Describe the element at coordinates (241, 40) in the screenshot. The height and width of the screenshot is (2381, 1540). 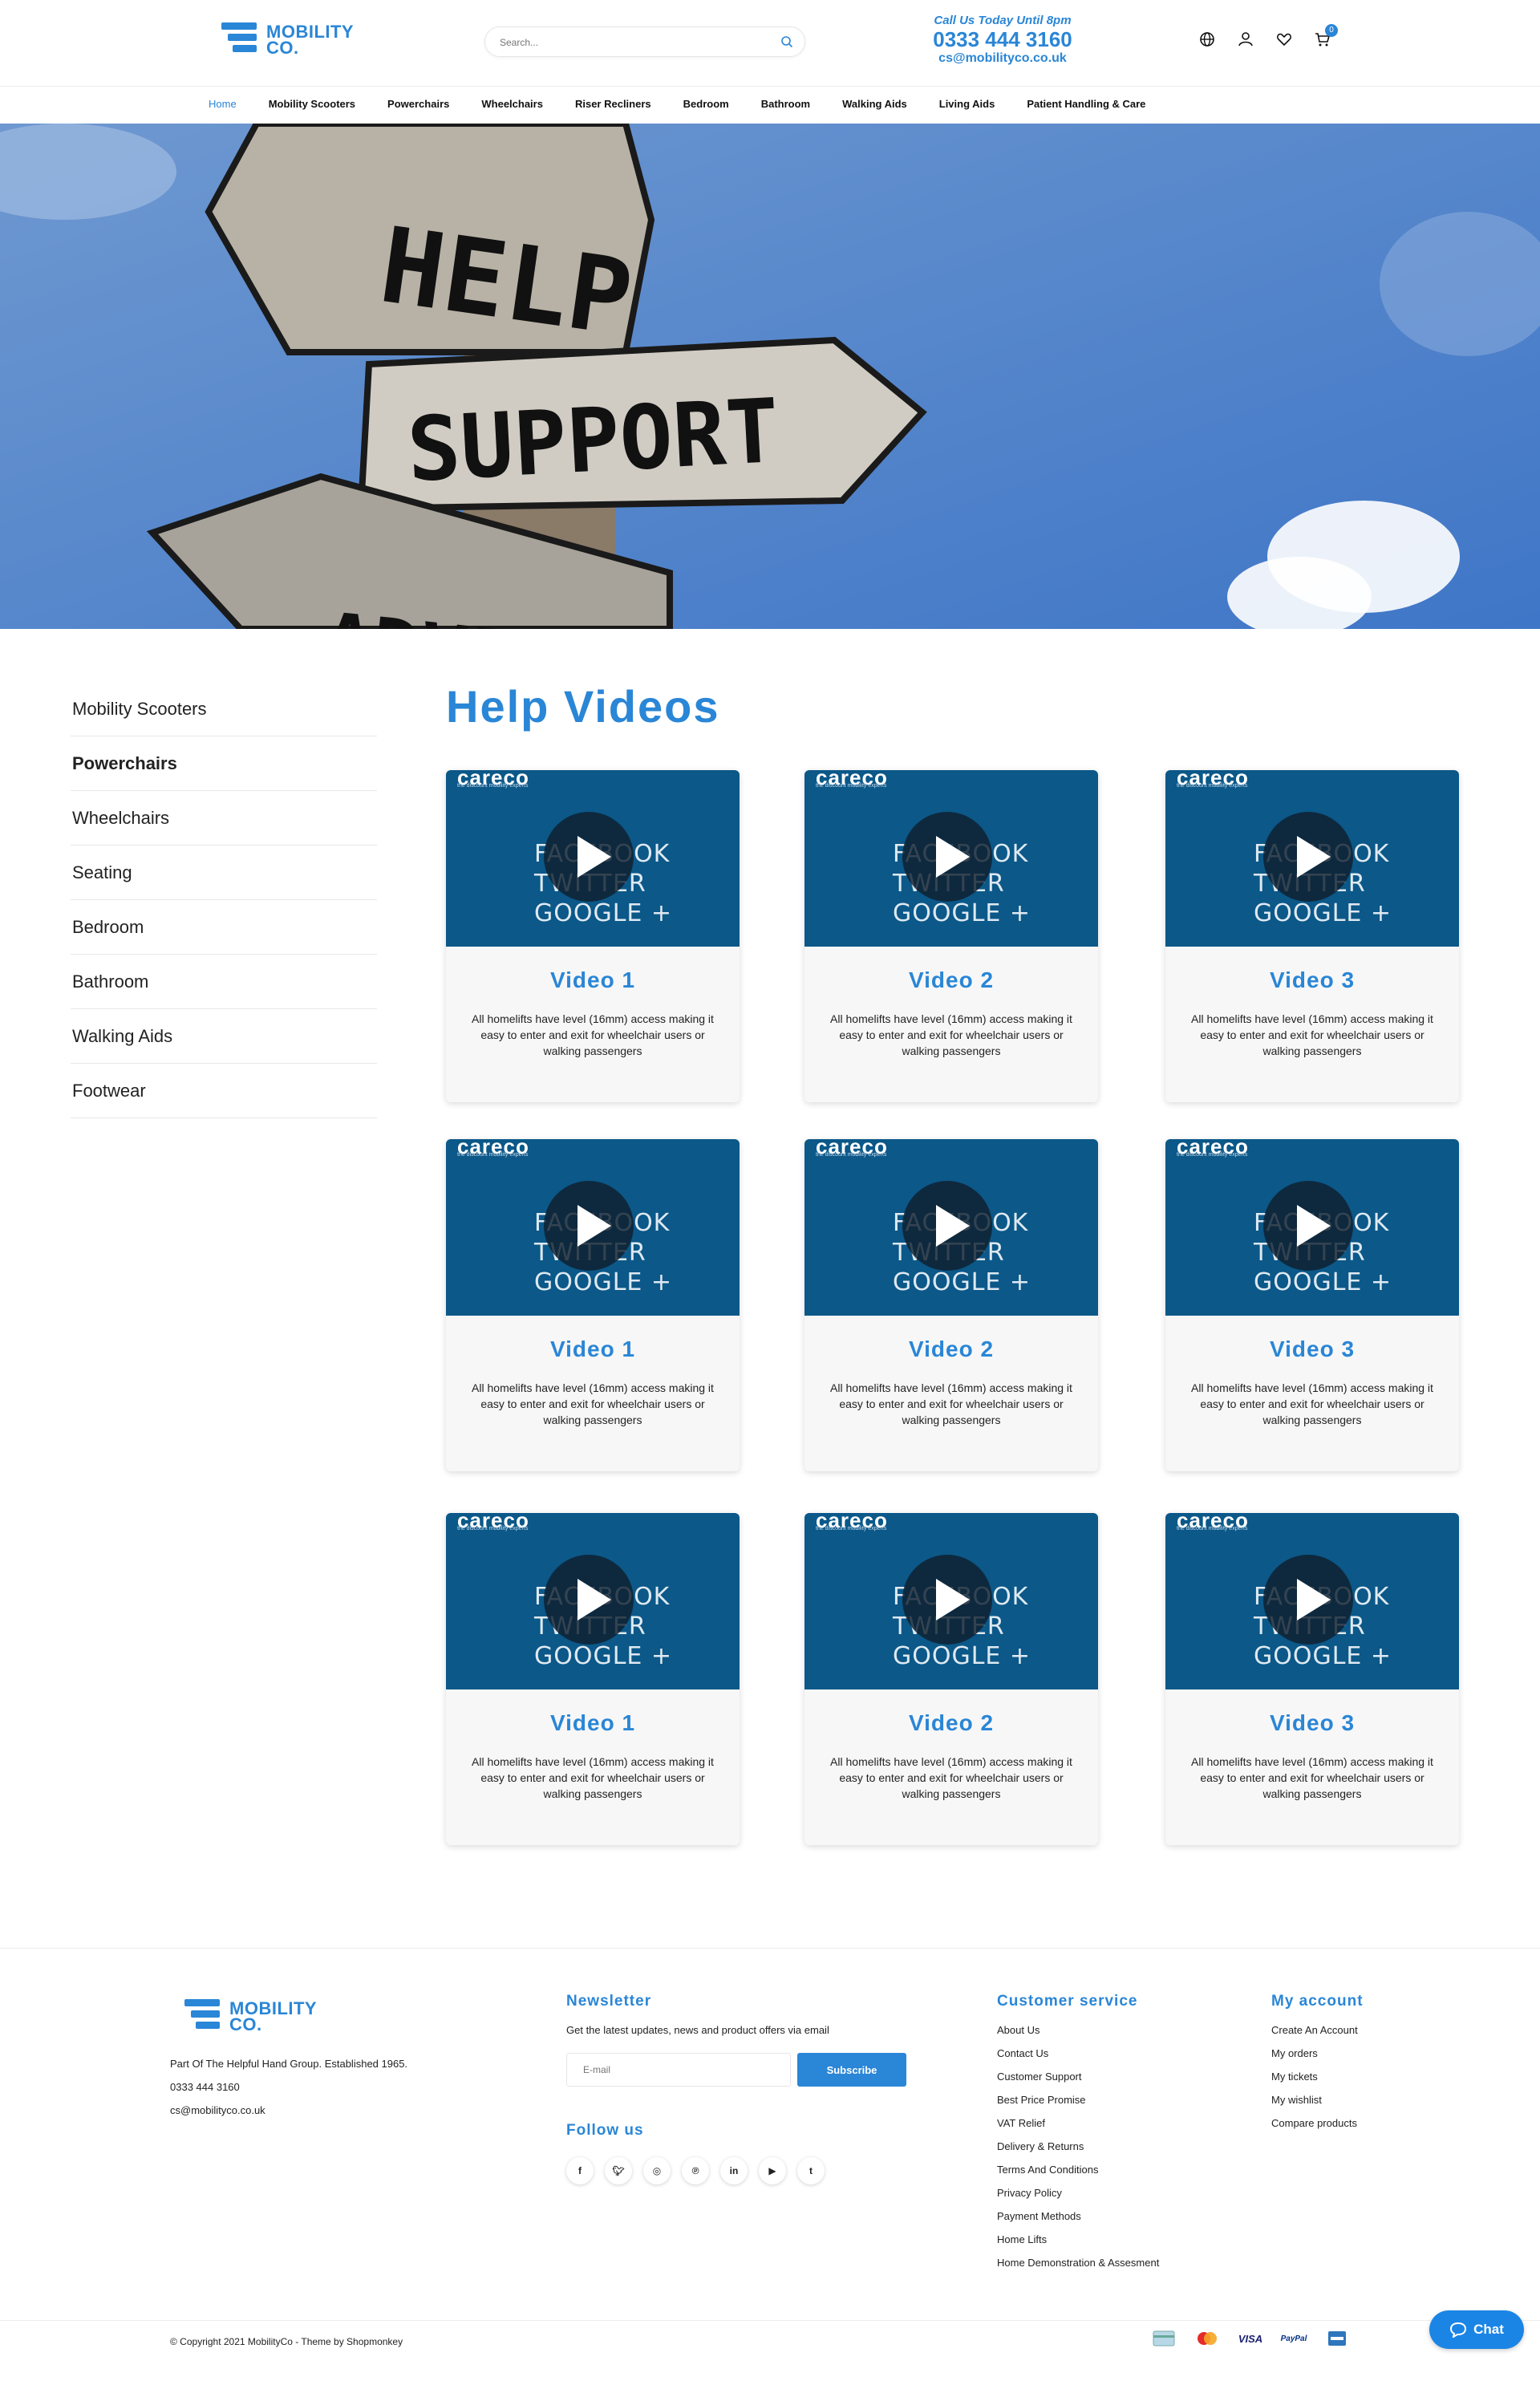
I see `logo-mark-icon` at that location.